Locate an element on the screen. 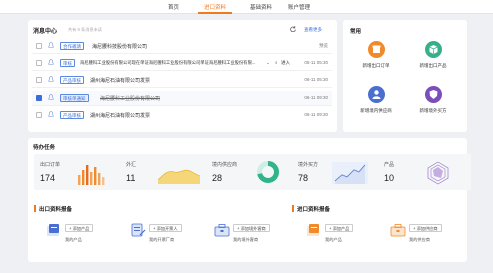 Image resolution: width=493 pixels, height=273 pixels. active-tab-indicator is located at coordinates (215, 13).